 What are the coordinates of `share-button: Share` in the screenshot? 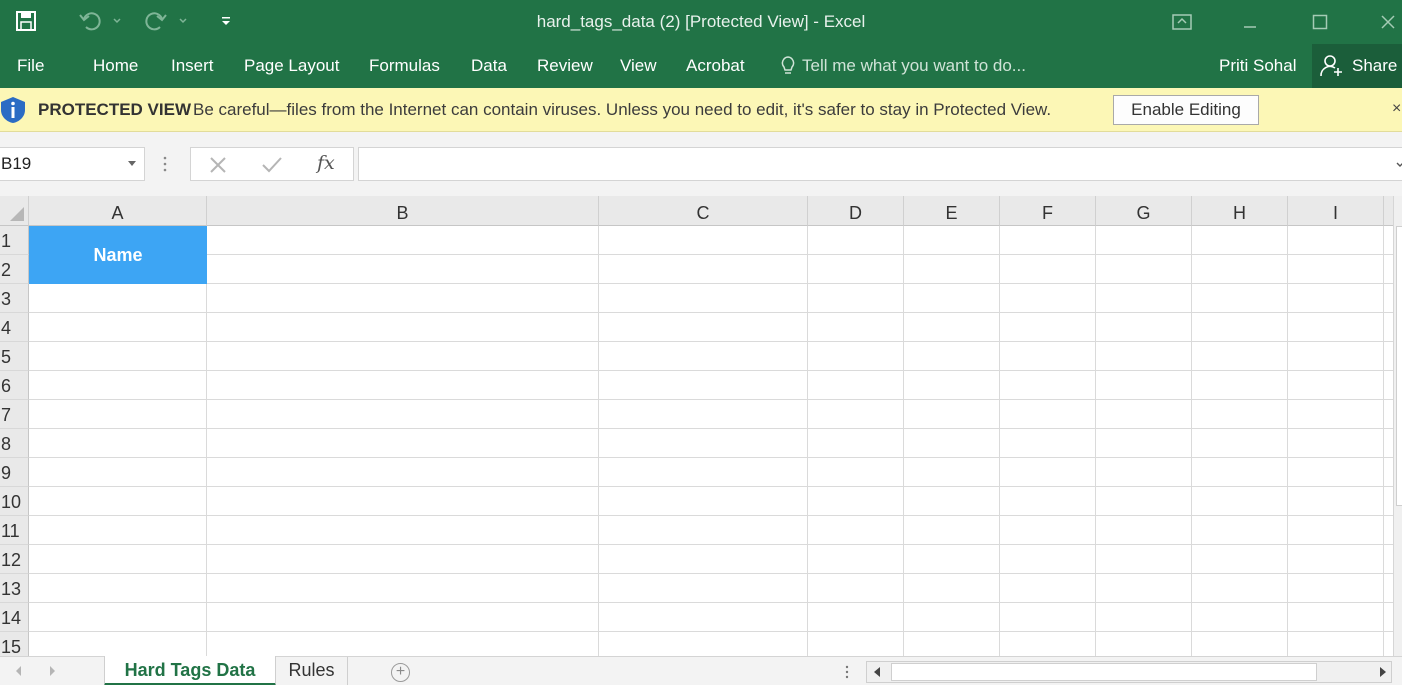 It's located at (1357, 66).